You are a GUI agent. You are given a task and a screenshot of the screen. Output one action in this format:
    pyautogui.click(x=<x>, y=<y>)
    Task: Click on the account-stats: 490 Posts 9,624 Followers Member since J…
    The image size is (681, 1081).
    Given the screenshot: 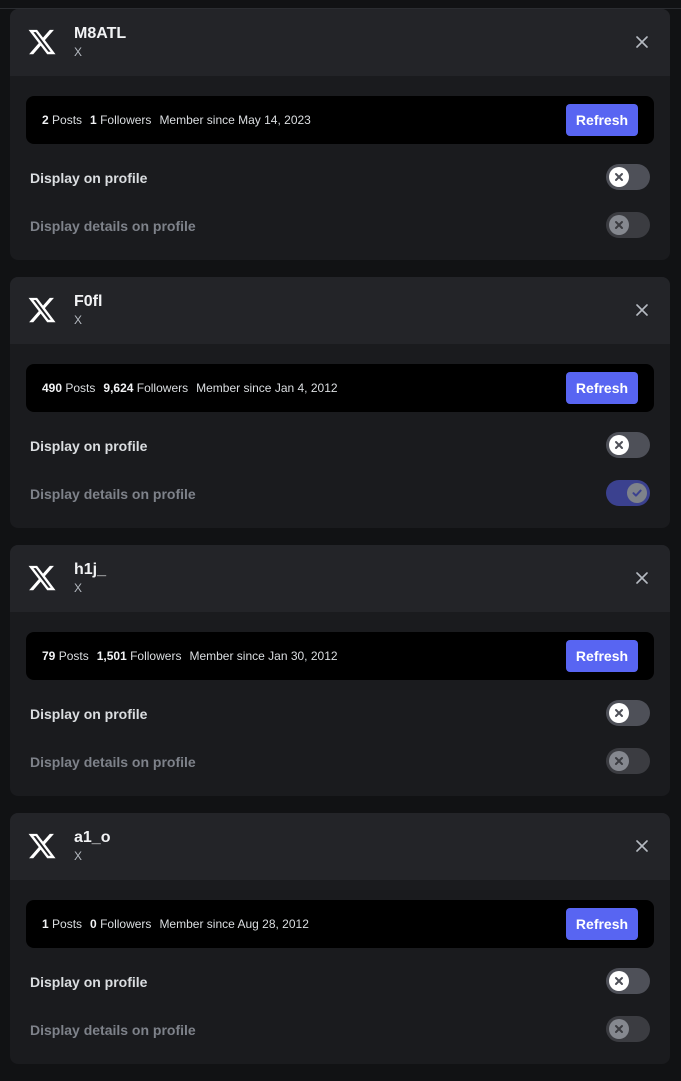 What is the action you would take?
    pyautogui.click(x=194, y=388)
    